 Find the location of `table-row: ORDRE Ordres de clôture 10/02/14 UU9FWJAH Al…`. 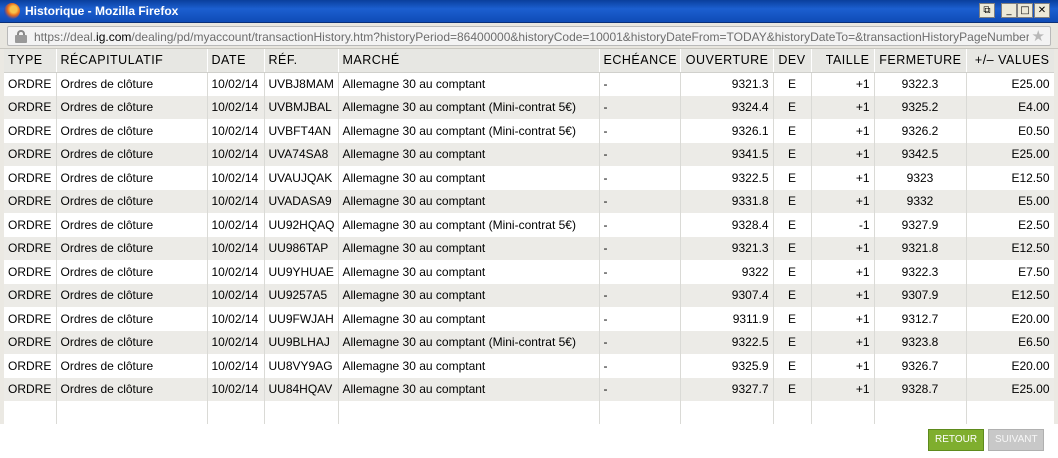

table-row: ORDRE Ordres de clôture 10/02/14 UU9FWJAH Al… is located at coordinates (529, 319).